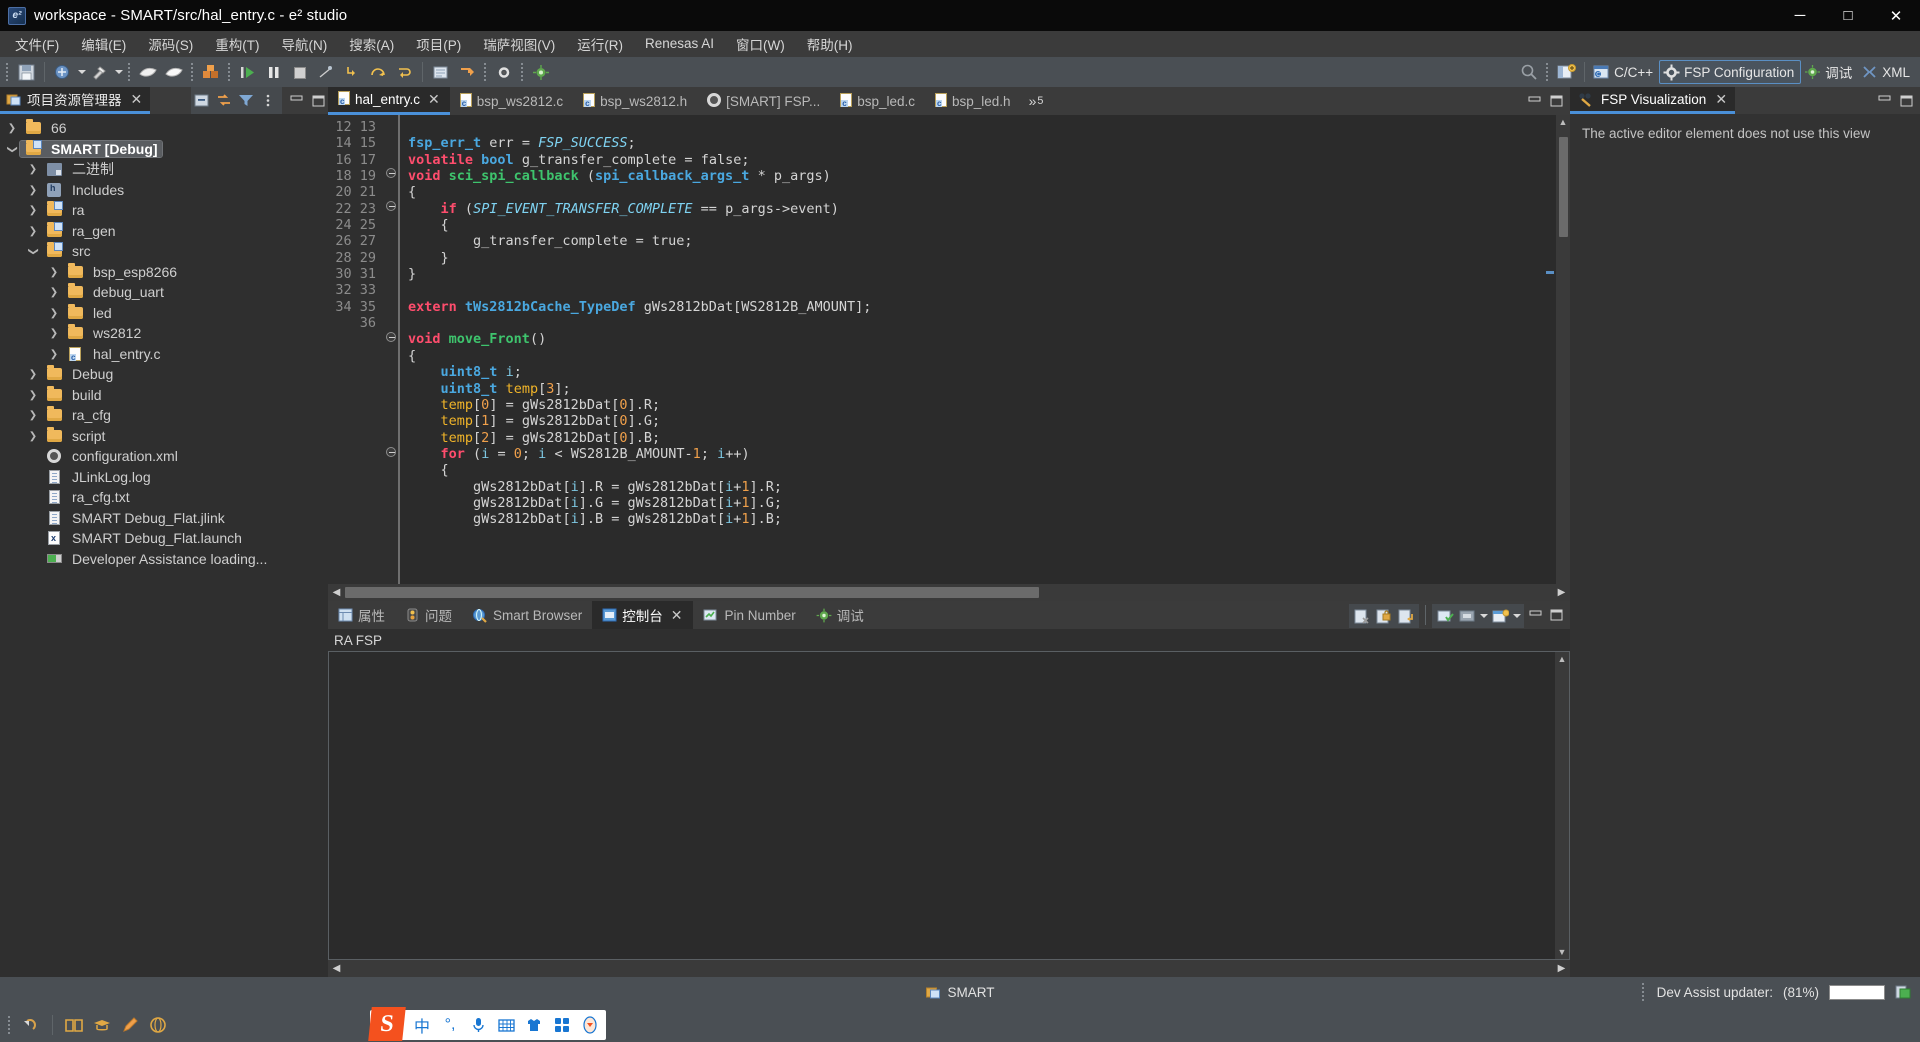 The height and width of the screenshot is (1042, 1920). Describe the element at coordinates (1362, 616) in the screenshot. I see `clear-console-icon` at that location.